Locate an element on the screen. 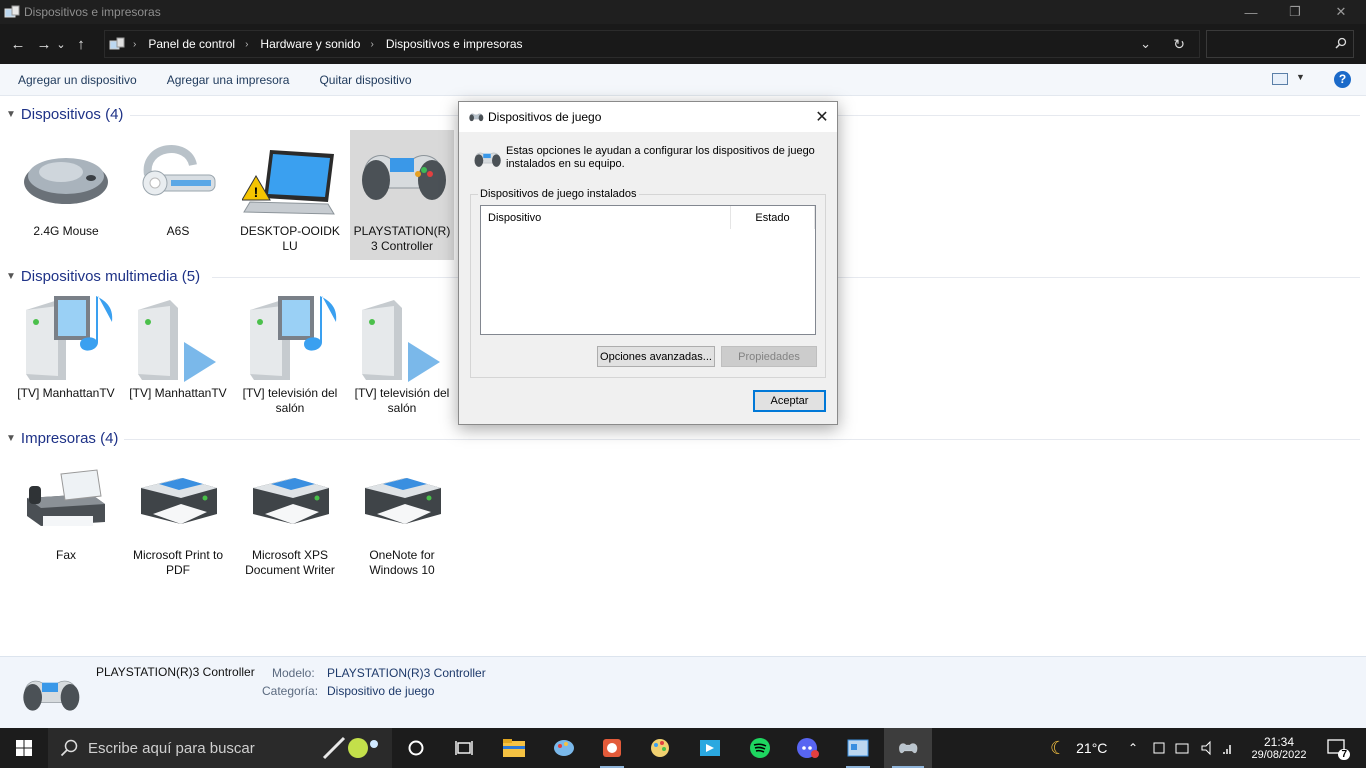 The width and height of the screenshot is (1366, 768). taskbar-spotify is located at coordinates (760, 748).